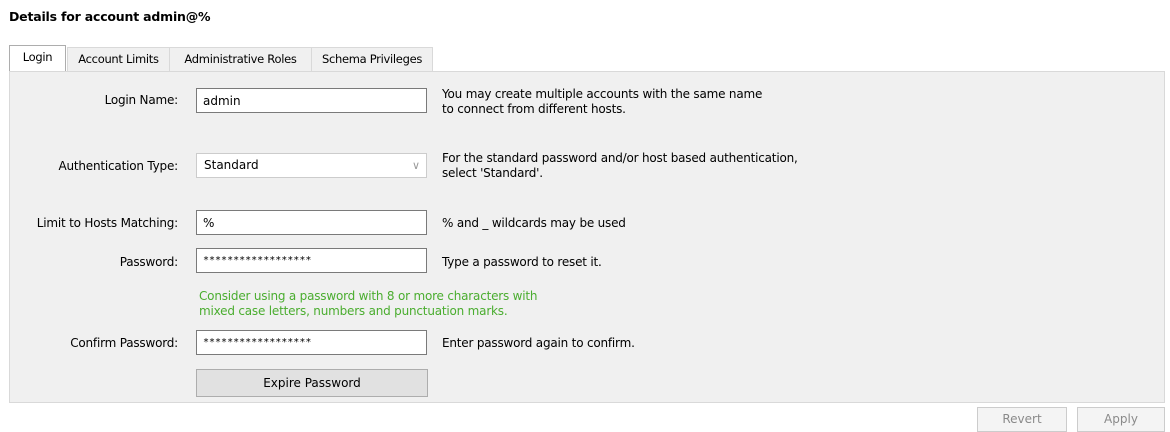  What do you see at coordinates (492, 173) in the screenshot?
I see `auth-type-help-line2: select 'Standard'.` at bounding box center [492, 173].